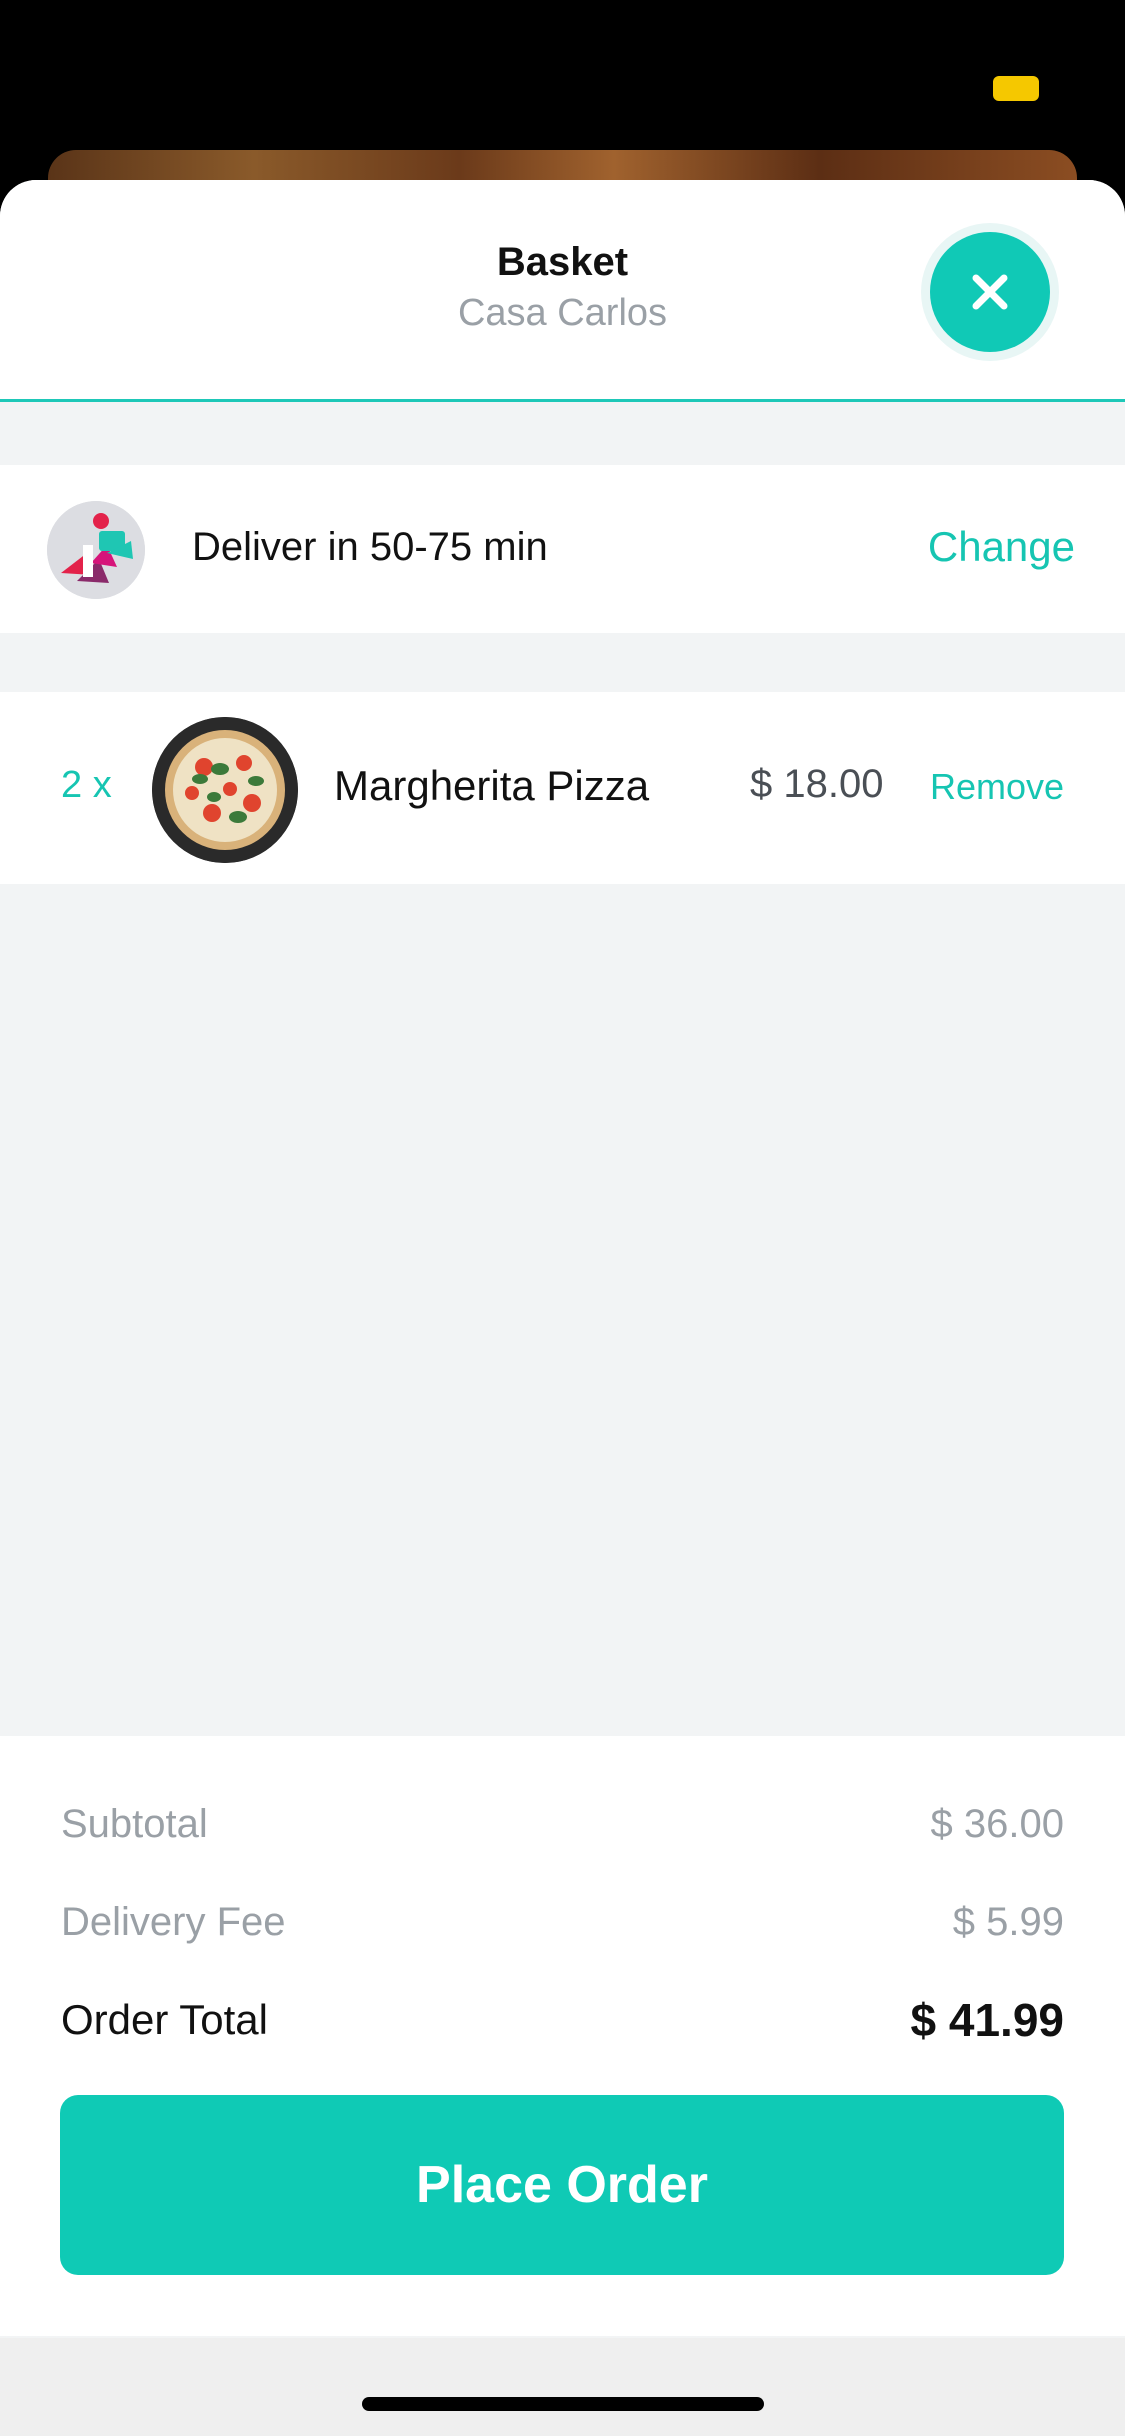  What do you see at coordinates (370, 547) in the screenshot?
I see `delivery-time-text: Deliver in 50-75 min` at bounding box center [370, 547].